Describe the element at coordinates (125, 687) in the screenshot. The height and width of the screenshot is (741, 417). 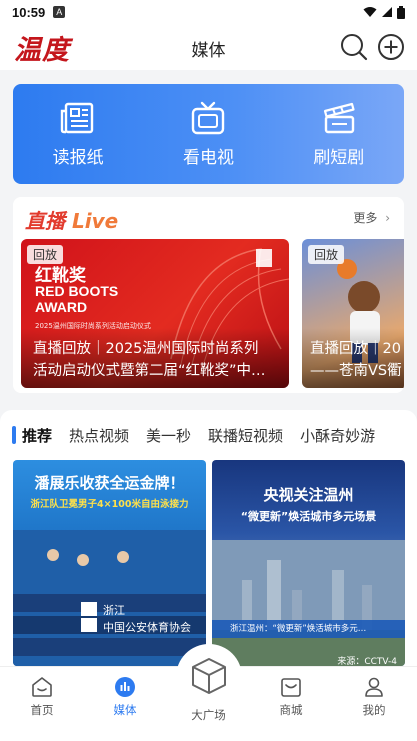
I see `media-icon` at that location.